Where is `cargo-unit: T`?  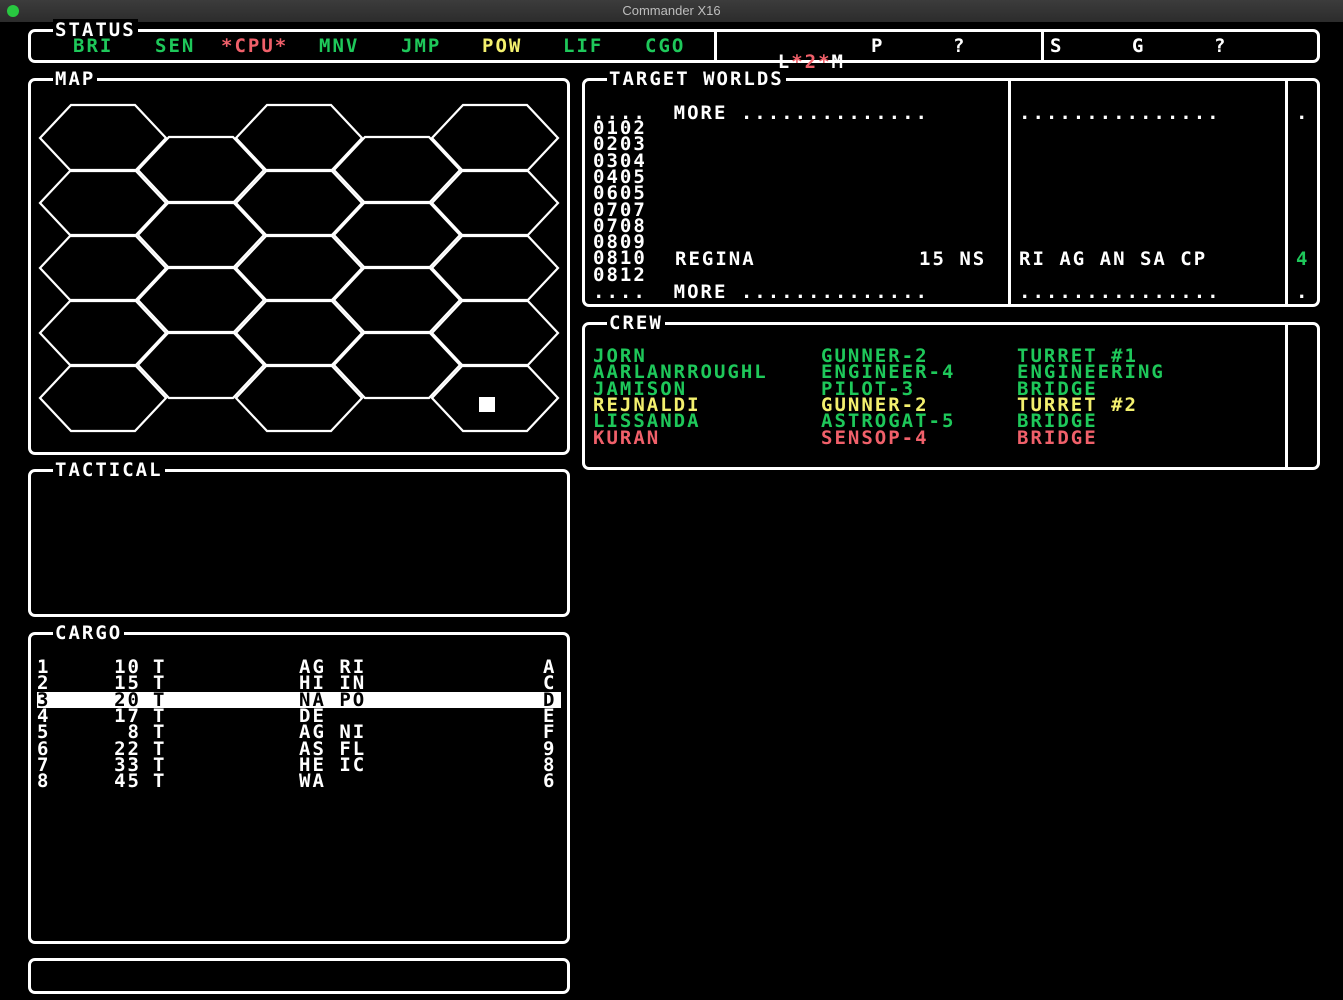 cargo-unit: T is located at coordinates (160, 781).